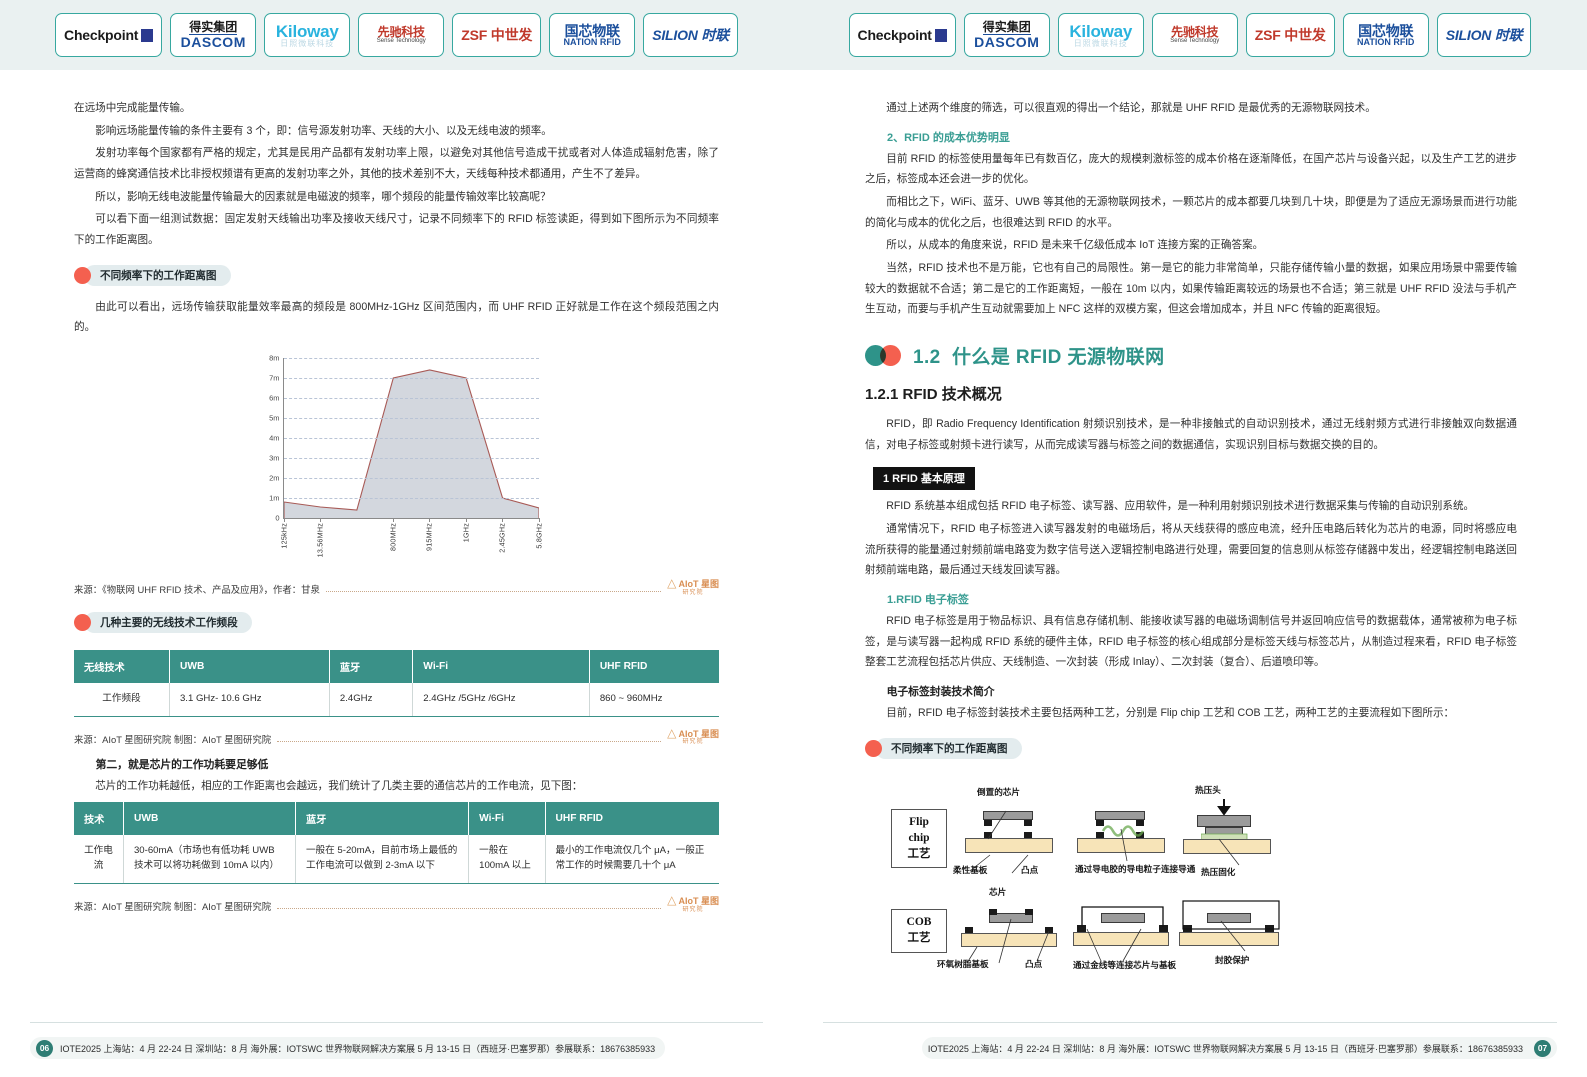 Image resolution: width=1587 pixels, height=1077 pixels. Describe the element at coordinates (147, 35) in the screenshot. I see `checkpoint-flag-icon` at that location.